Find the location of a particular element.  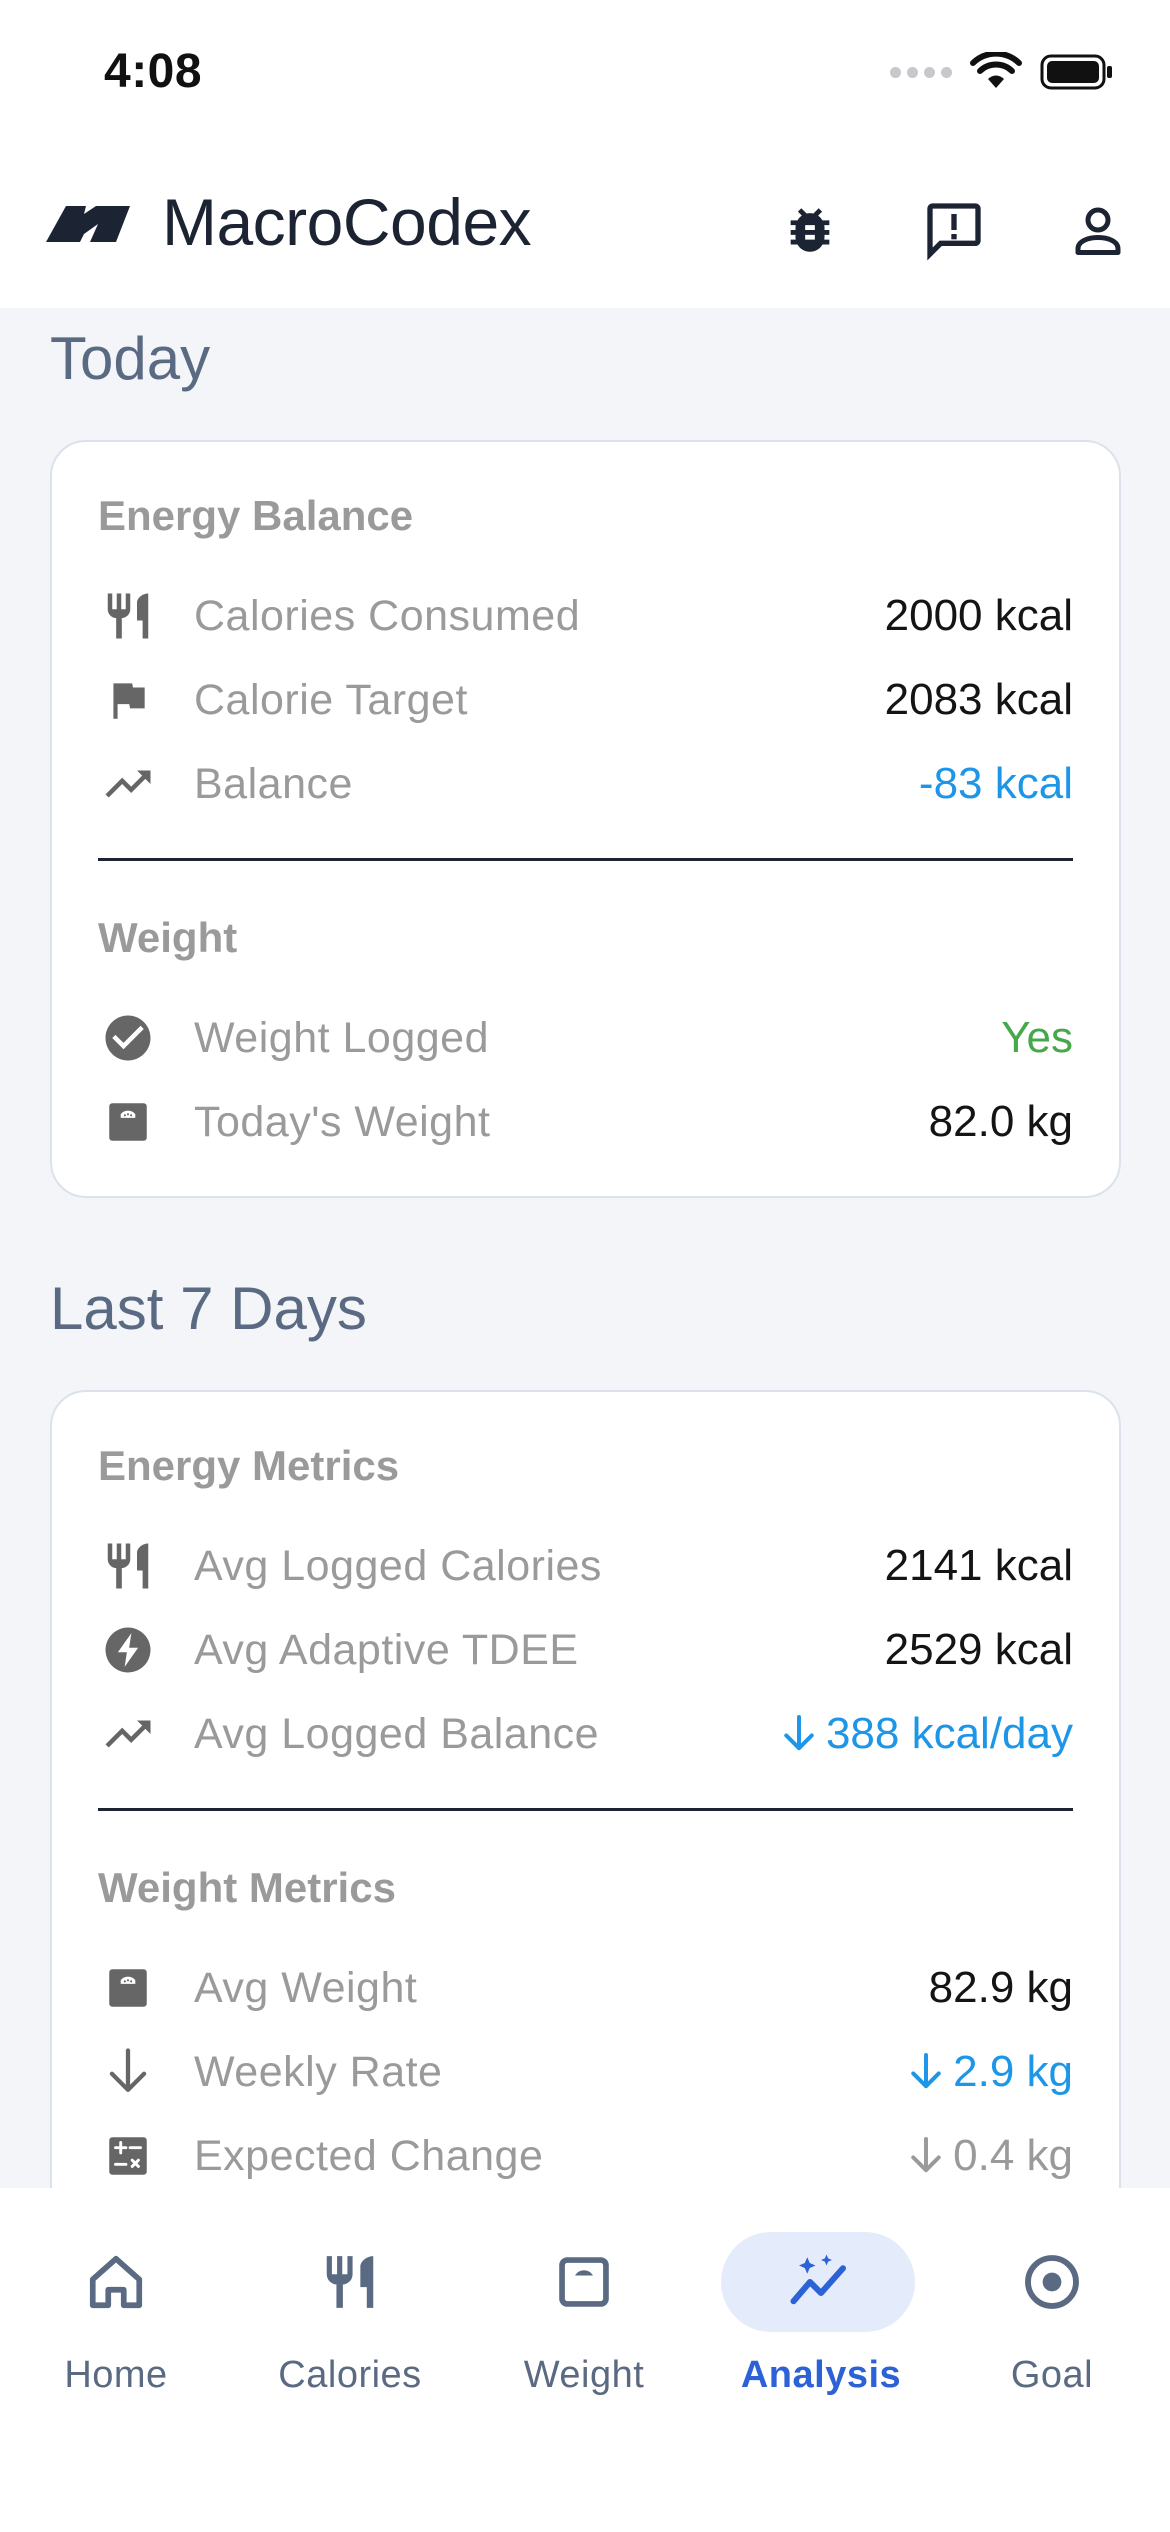

person-icon is located at coordinates (1098, 231).